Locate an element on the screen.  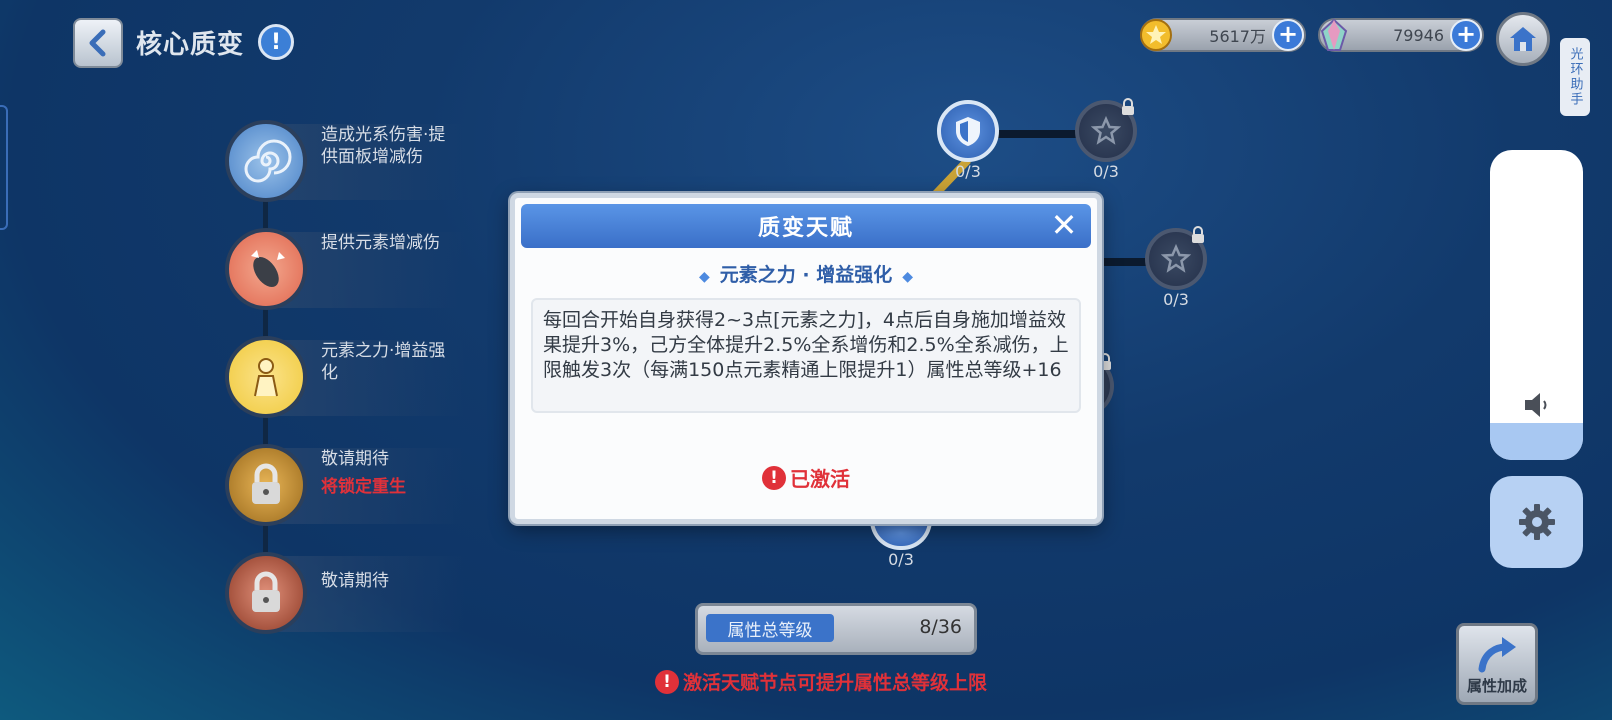
hint-text: 激活天赋节点可提升属性总等级上限 is located at coordinates (835, 683).